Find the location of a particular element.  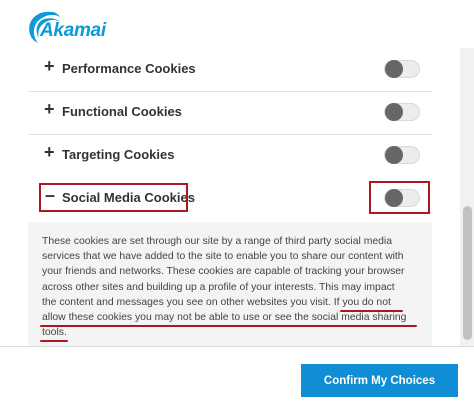

cookie-label-functional: Functional Cookies is located at coordinates (122, 111).